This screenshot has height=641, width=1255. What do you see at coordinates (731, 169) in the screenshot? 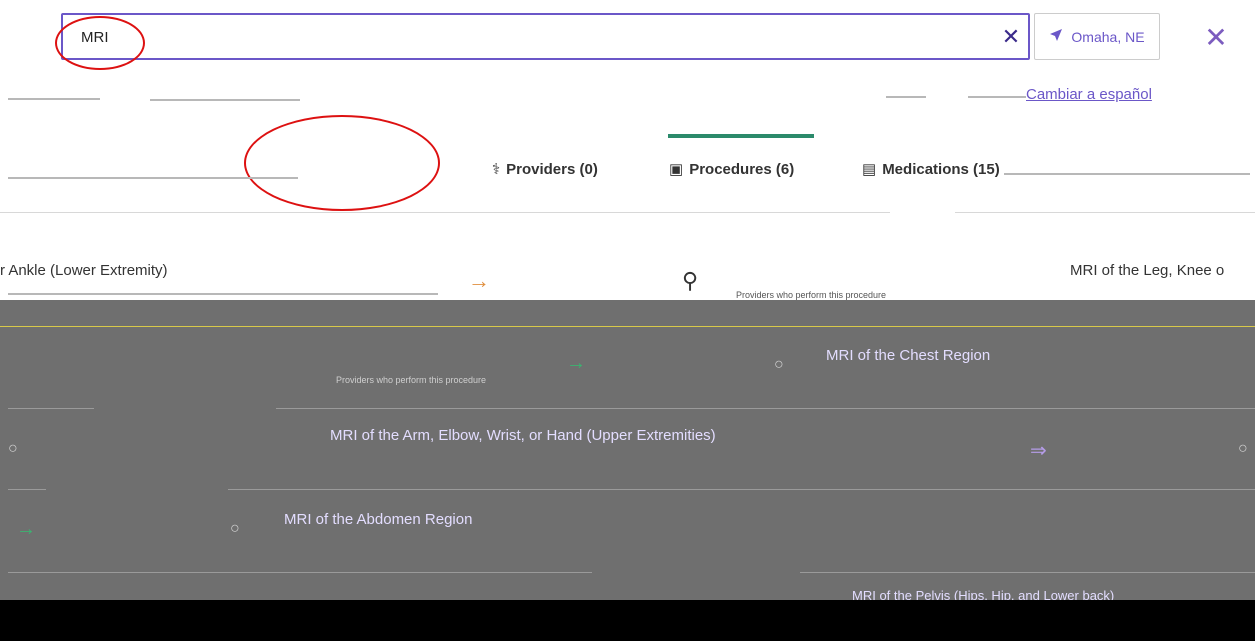
I see `tab-procedures: ▣ Procedures (6)` at bounding box center [731, 169].